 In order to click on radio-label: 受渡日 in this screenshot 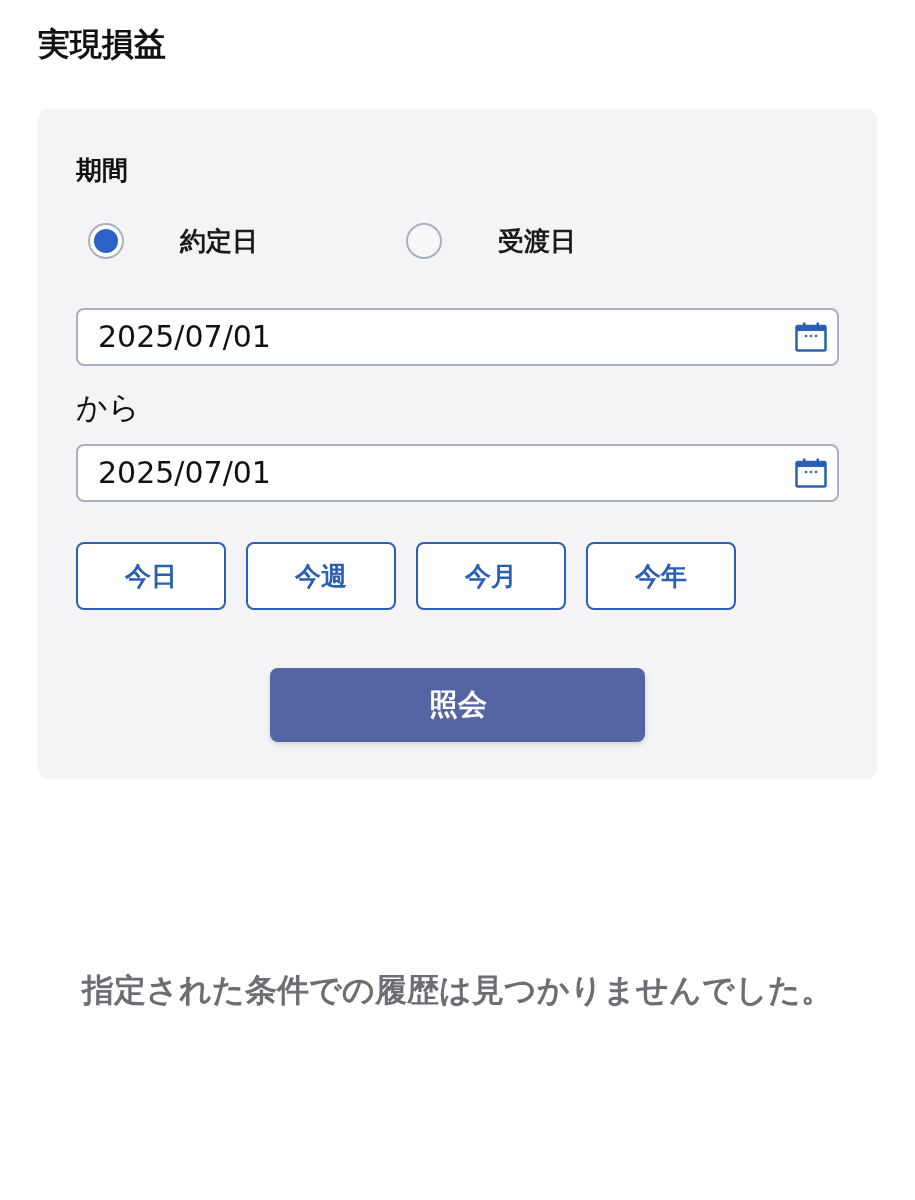, I will do `click(537, 241)`.